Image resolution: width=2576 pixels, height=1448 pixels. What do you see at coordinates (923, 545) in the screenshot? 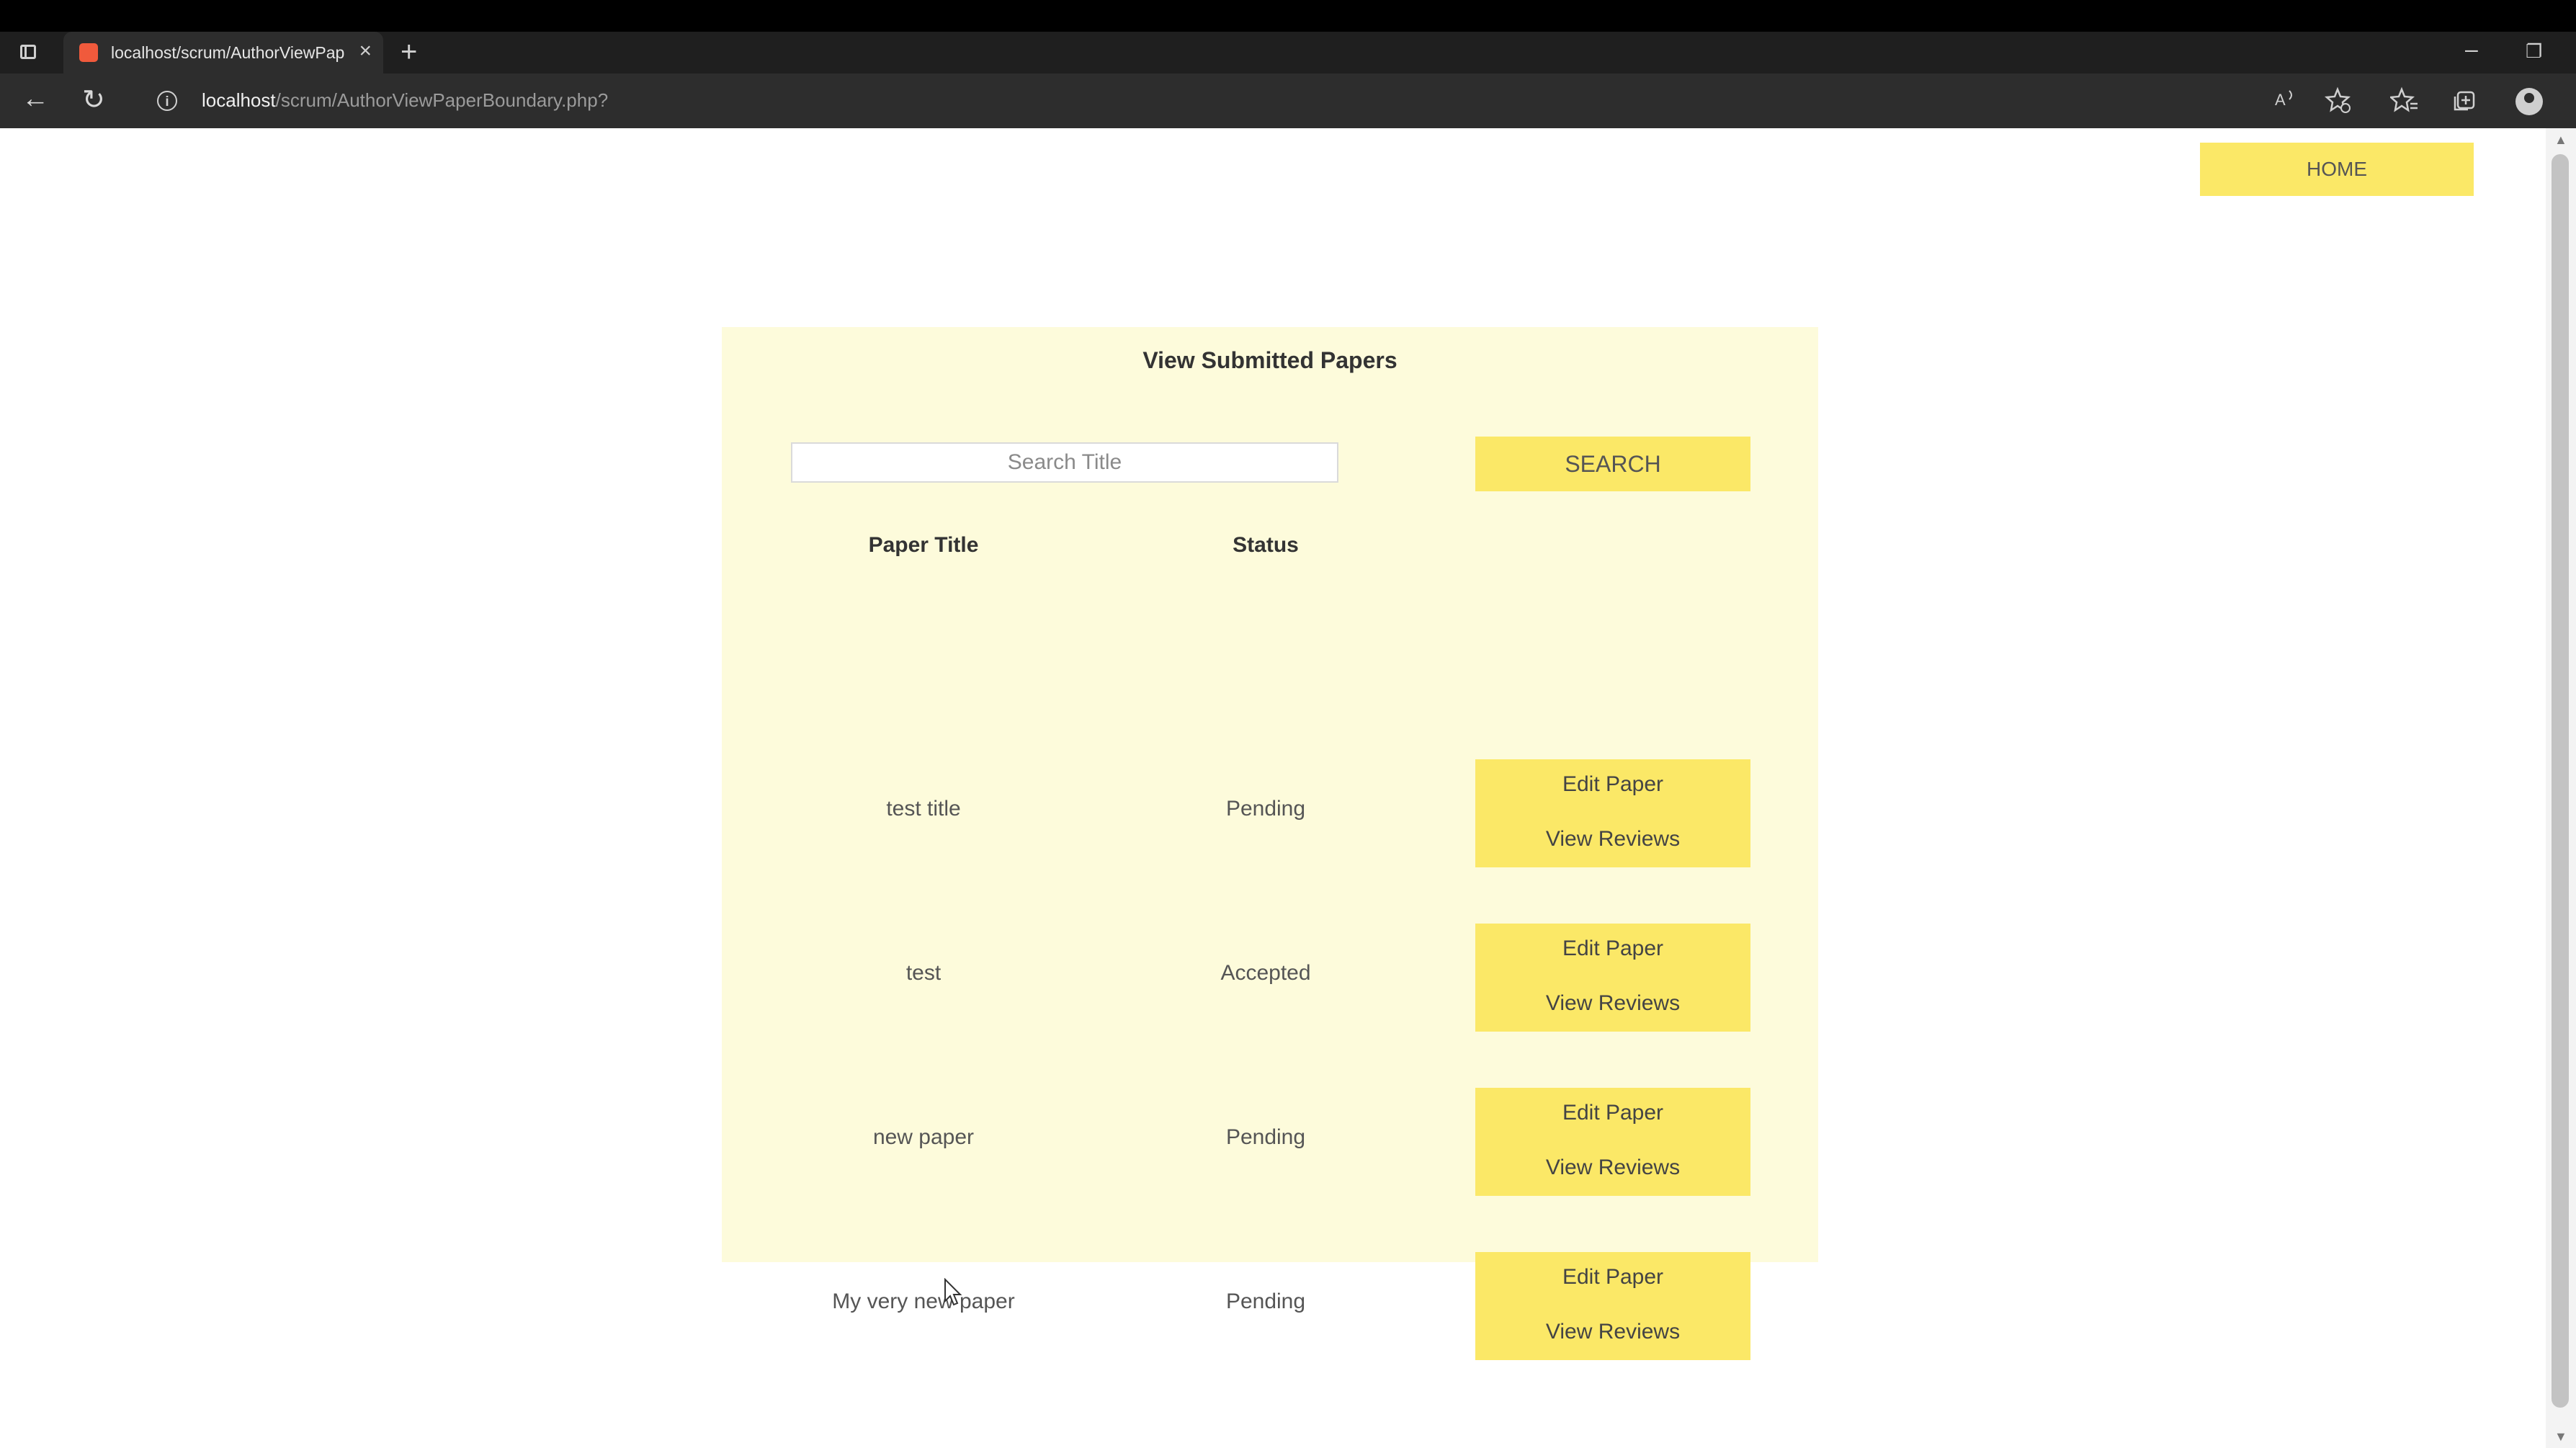
I see `column-header-paper-title: Paper Title` at bounding box center [923, 545].